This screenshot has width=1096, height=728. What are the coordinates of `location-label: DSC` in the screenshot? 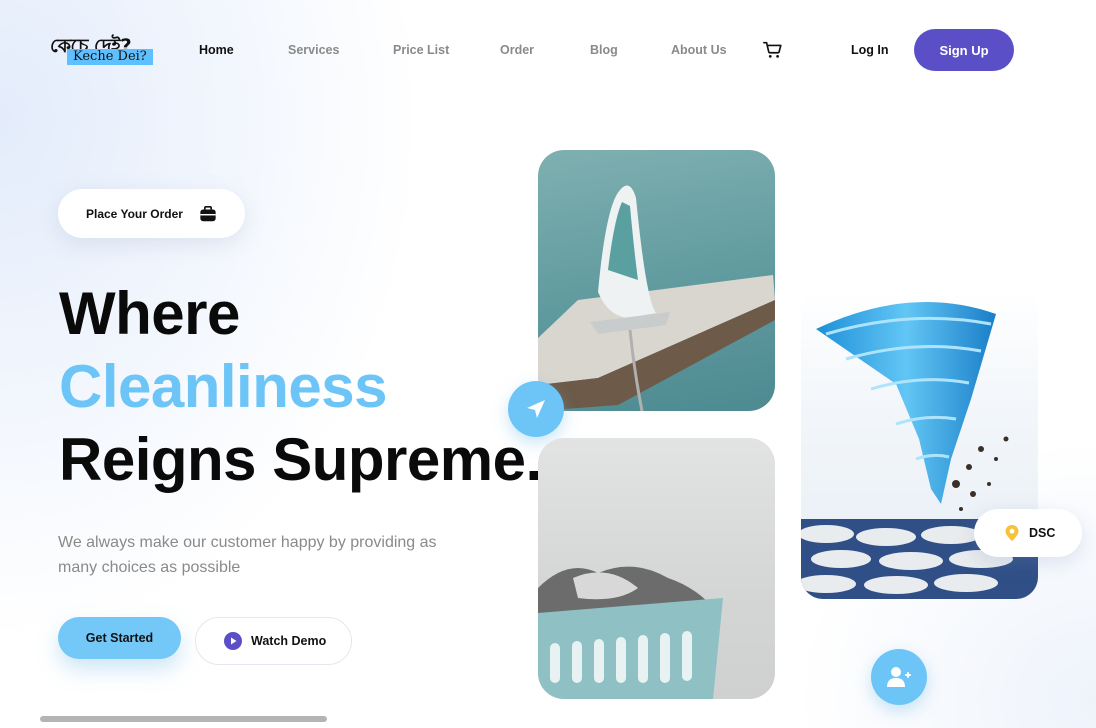 It's located at (1042, 533).